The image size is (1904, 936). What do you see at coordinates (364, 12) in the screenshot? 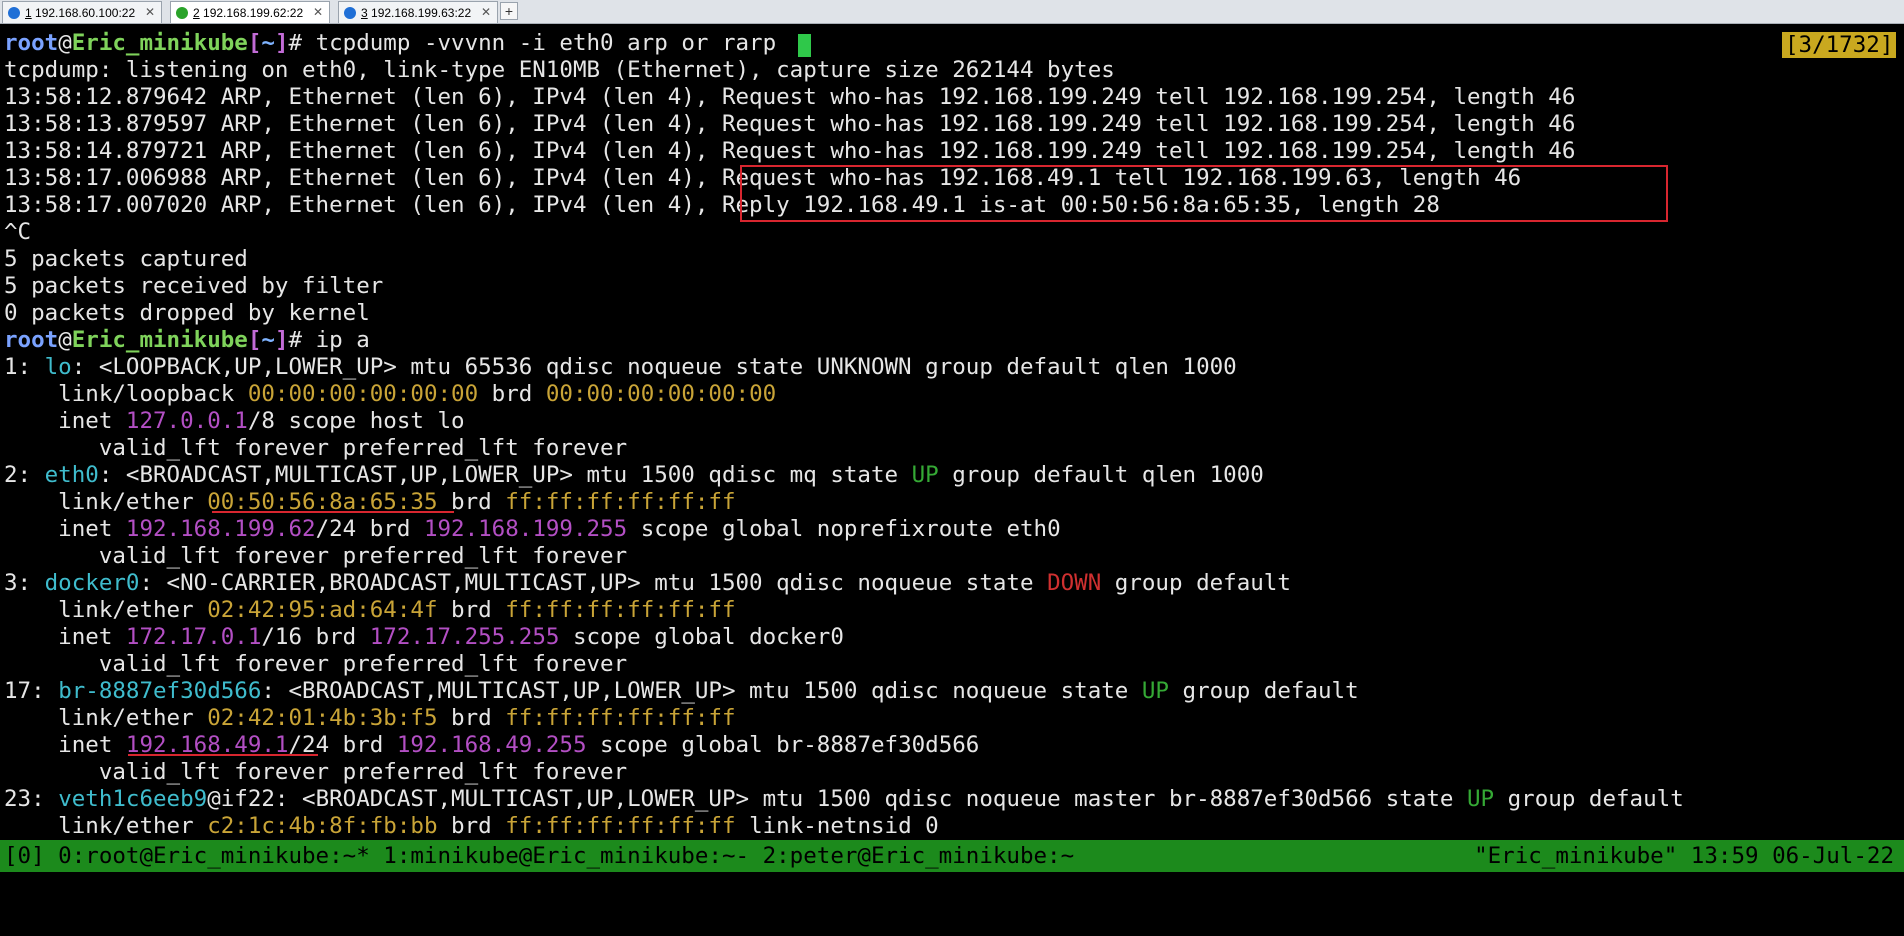
I see `tab-index: 3` at bounding box center [364, 12].